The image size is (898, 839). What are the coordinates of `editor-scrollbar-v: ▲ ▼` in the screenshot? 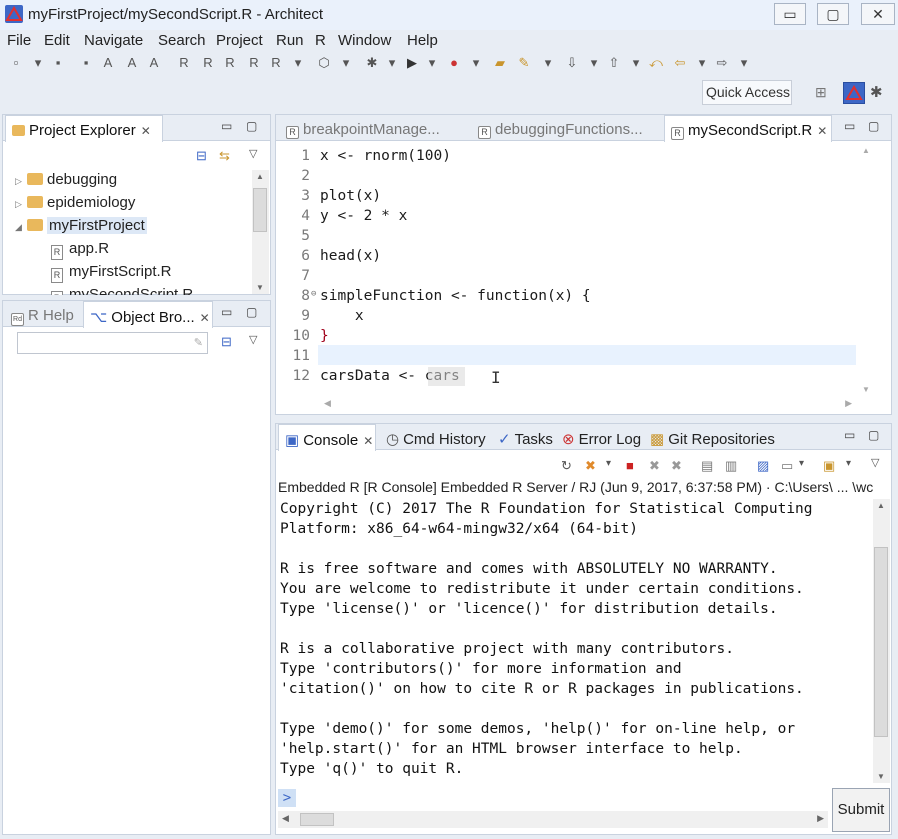 It's located at (866, 270).